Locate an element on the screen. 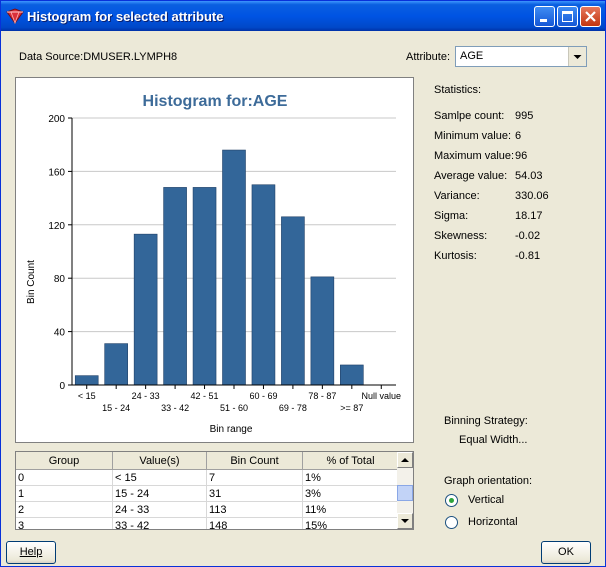 This screenshot has width=606, height=567. close-icon is located at coordinates (590, 16).